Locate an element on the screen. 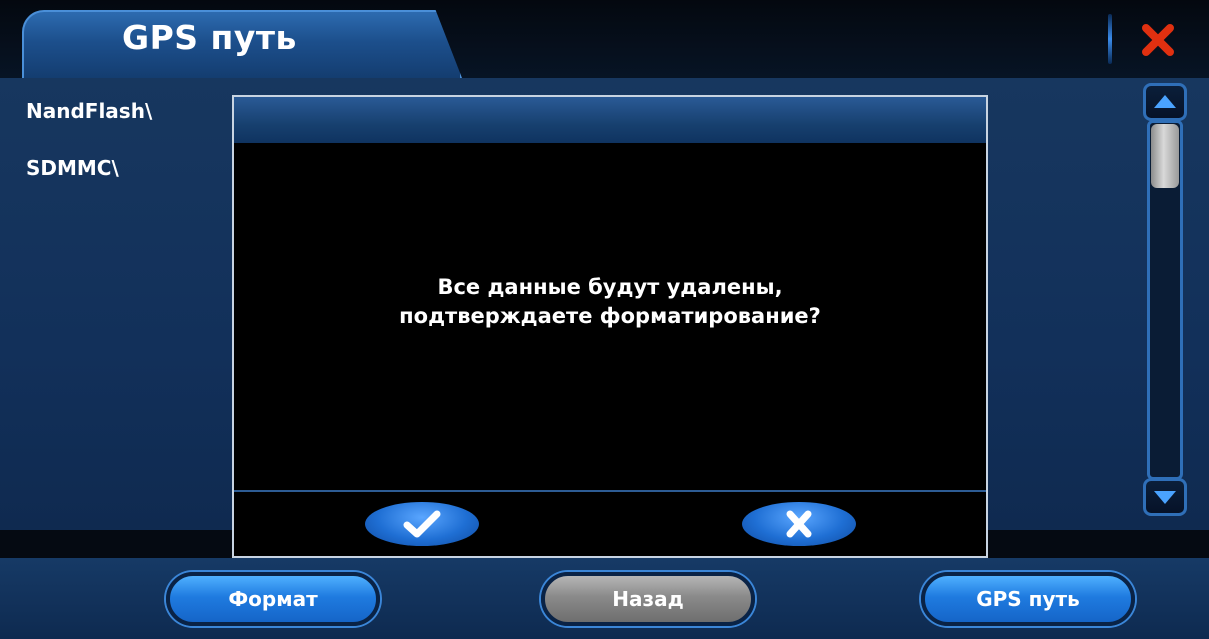 The image size is (1209, 639). x-icon is located at coordinates (799, 524).